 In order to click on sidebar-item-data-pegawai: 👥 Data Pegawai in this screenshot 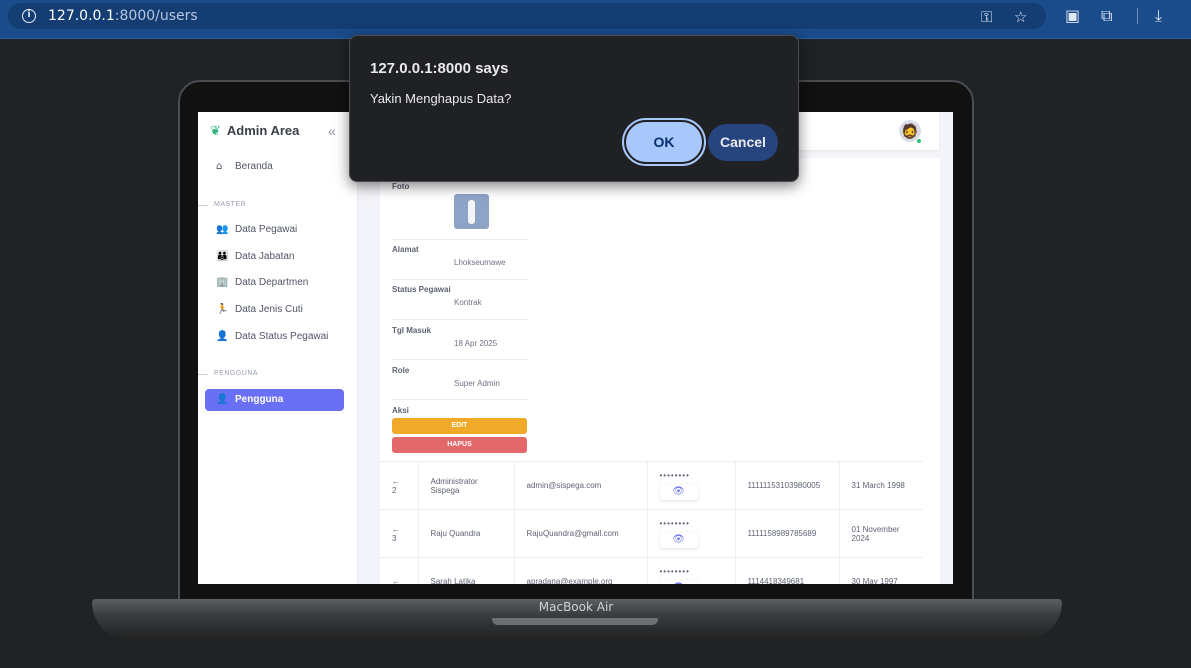, I will do `click(274, 230)`.